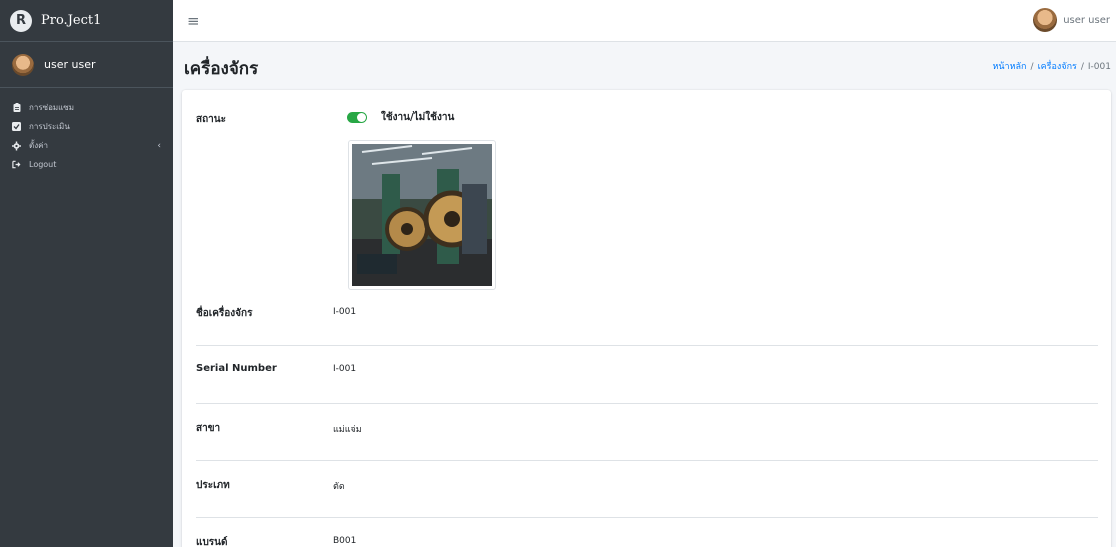 The image size is (1116, 547). What do you see at coordinates (16, 164) in the screenshot?
I see `sign-out-icon` at bounding box center [16, 164].